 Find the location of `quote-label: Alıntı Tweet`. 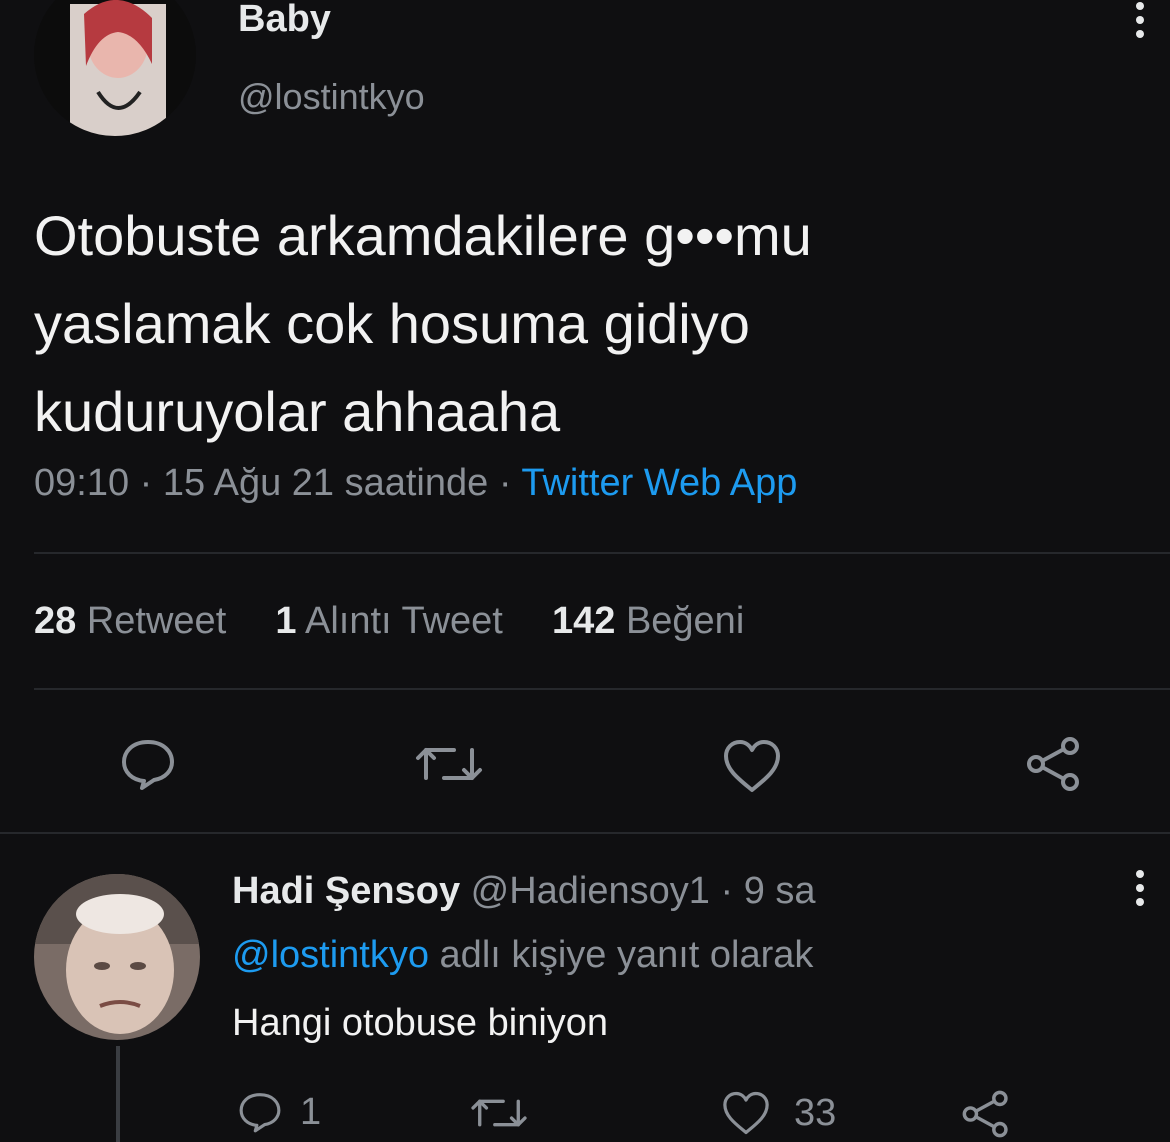

quote-label: Alıntı Tweet is located at coordinates (403, 621).